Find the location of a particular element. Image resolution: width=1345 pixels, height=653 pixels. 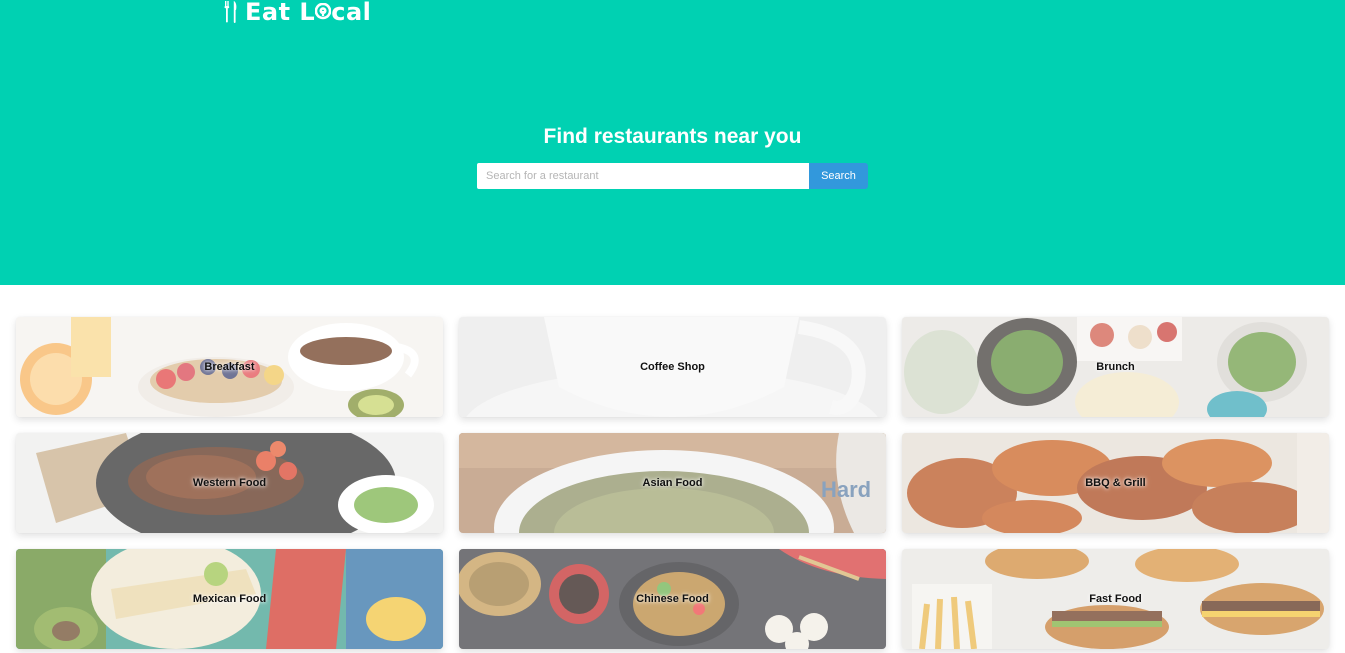

category-card-breakfast: Breakfast is located at coordinates (229, 367).